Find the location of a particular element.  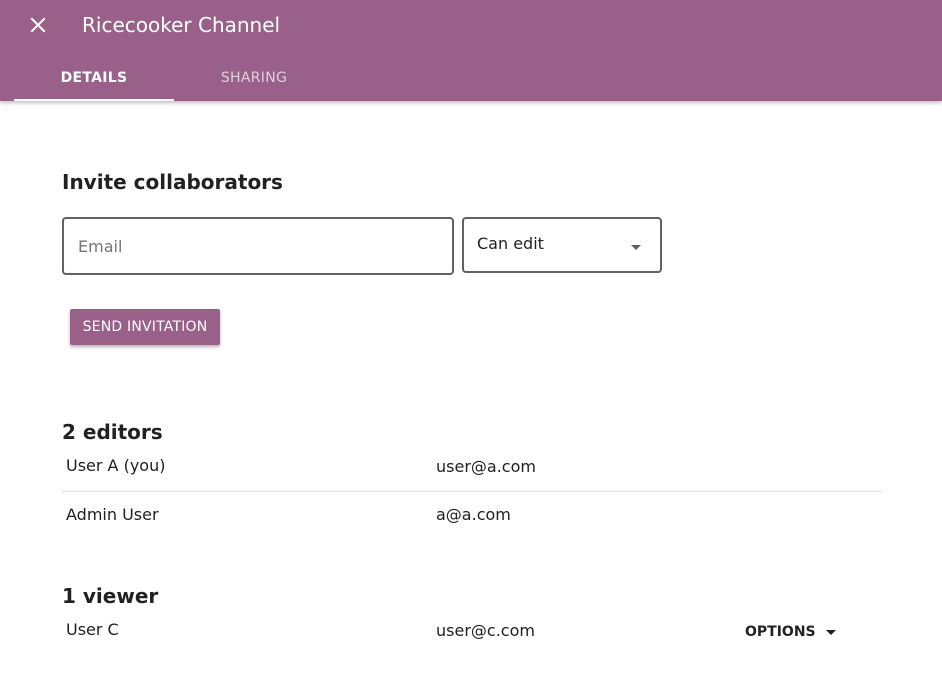

viewer-options-button: OPTIONS is located at coordinates (788, 632).